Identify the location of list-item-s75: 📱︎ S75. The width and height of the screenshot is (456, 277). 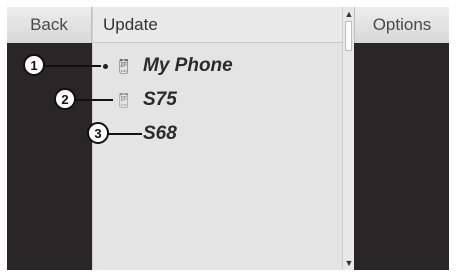
(223, 100).